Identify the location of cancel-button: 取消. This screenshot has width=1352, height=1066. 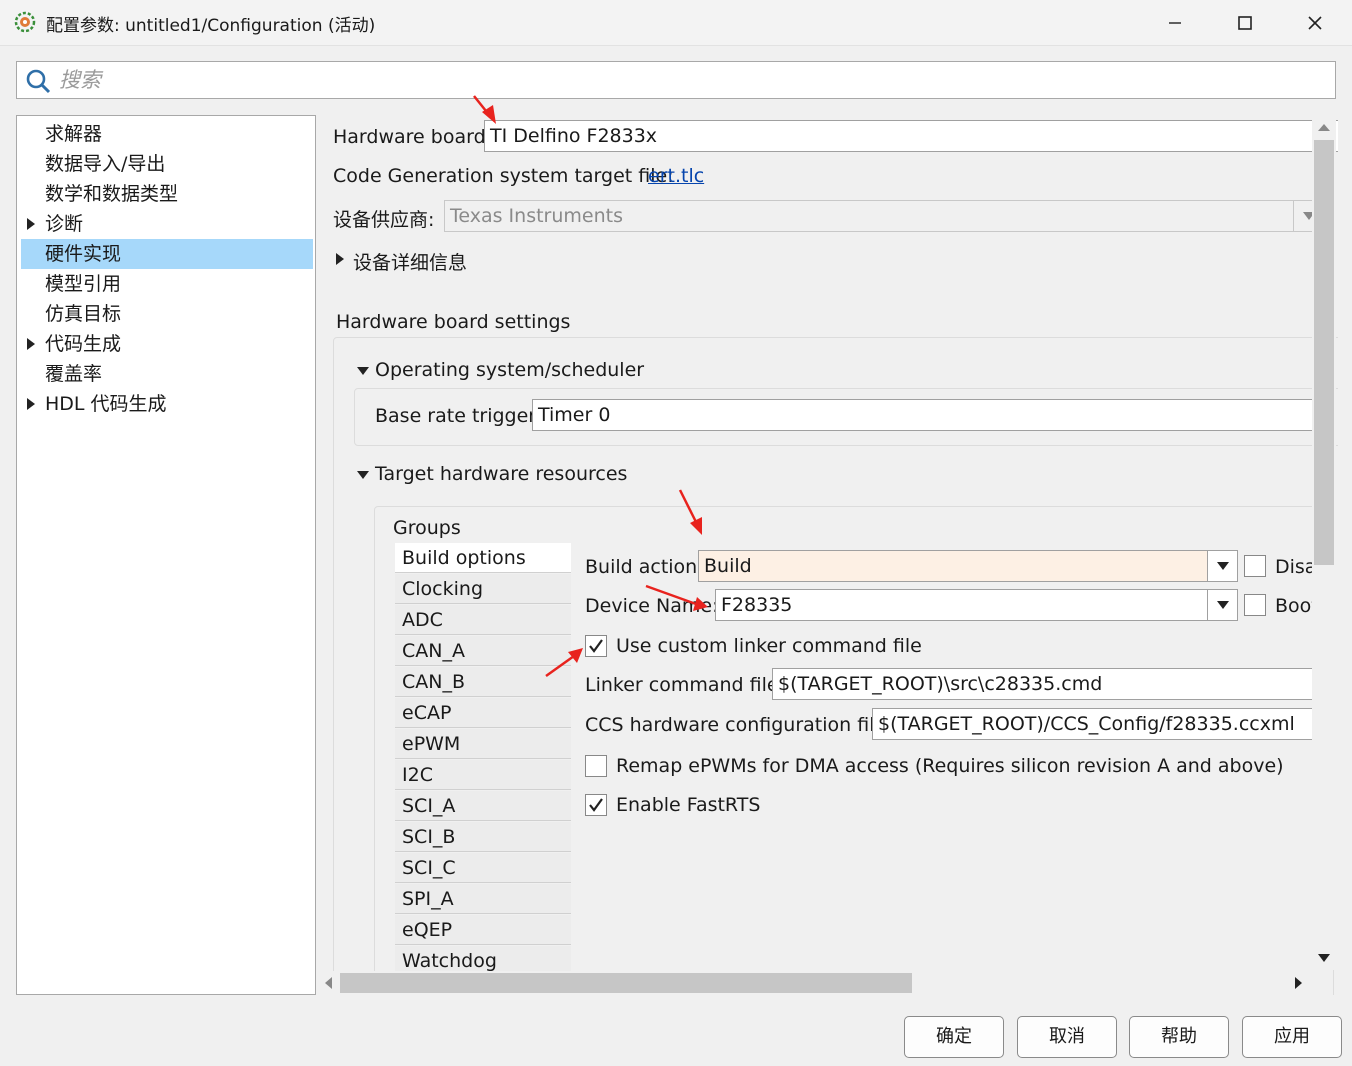
(1067, 1037).